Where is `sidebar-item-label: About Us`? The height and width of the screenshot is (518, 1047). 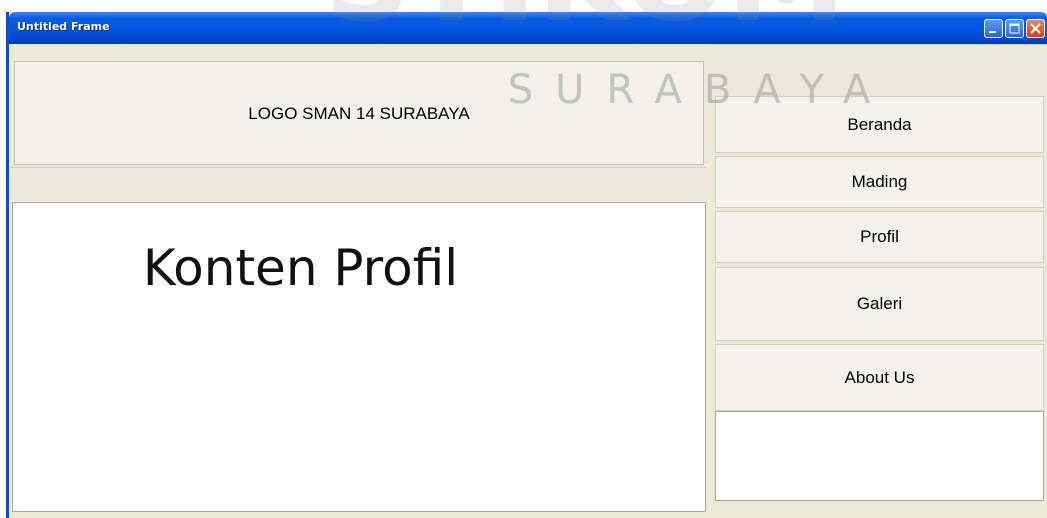 sidebar-item-label: About Us is located at coordinates (879, 377).